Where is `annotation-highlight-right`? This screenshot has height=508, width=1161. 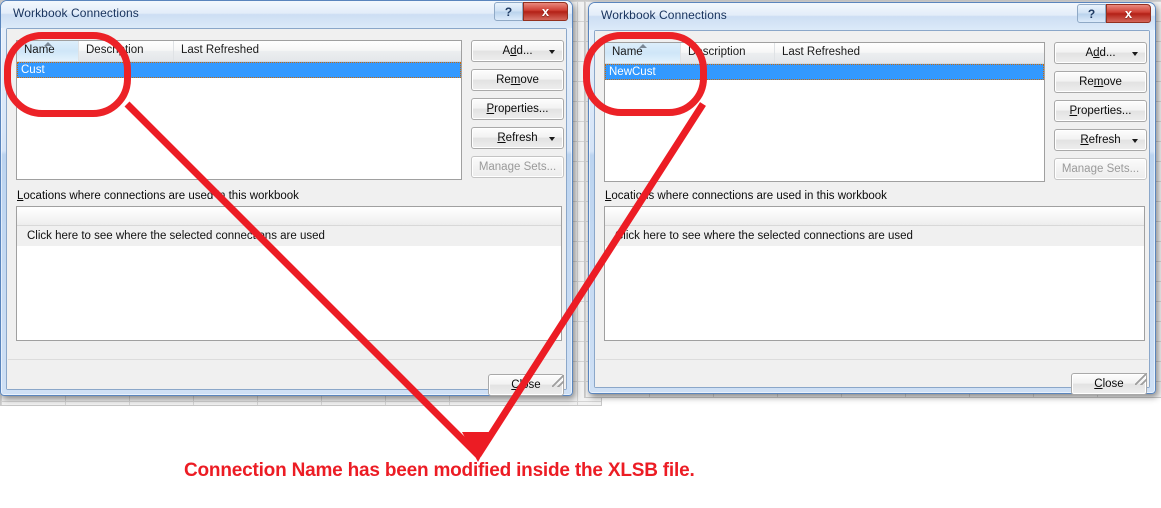 annotation-highlight-right is located at coordinates (645, 74).